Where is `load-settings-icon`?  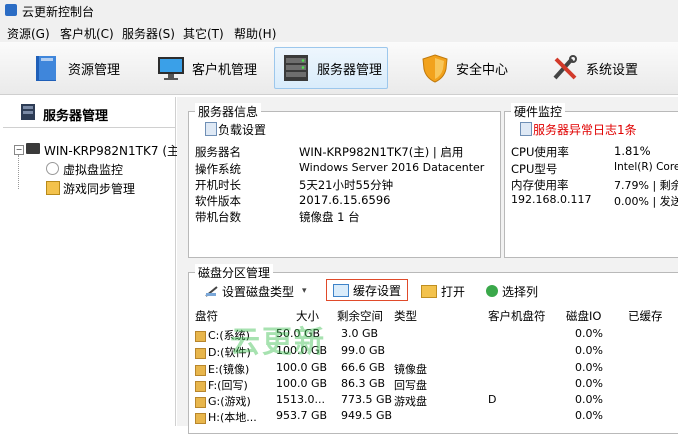
load-settings-icon is located at coordinates (211, 129).